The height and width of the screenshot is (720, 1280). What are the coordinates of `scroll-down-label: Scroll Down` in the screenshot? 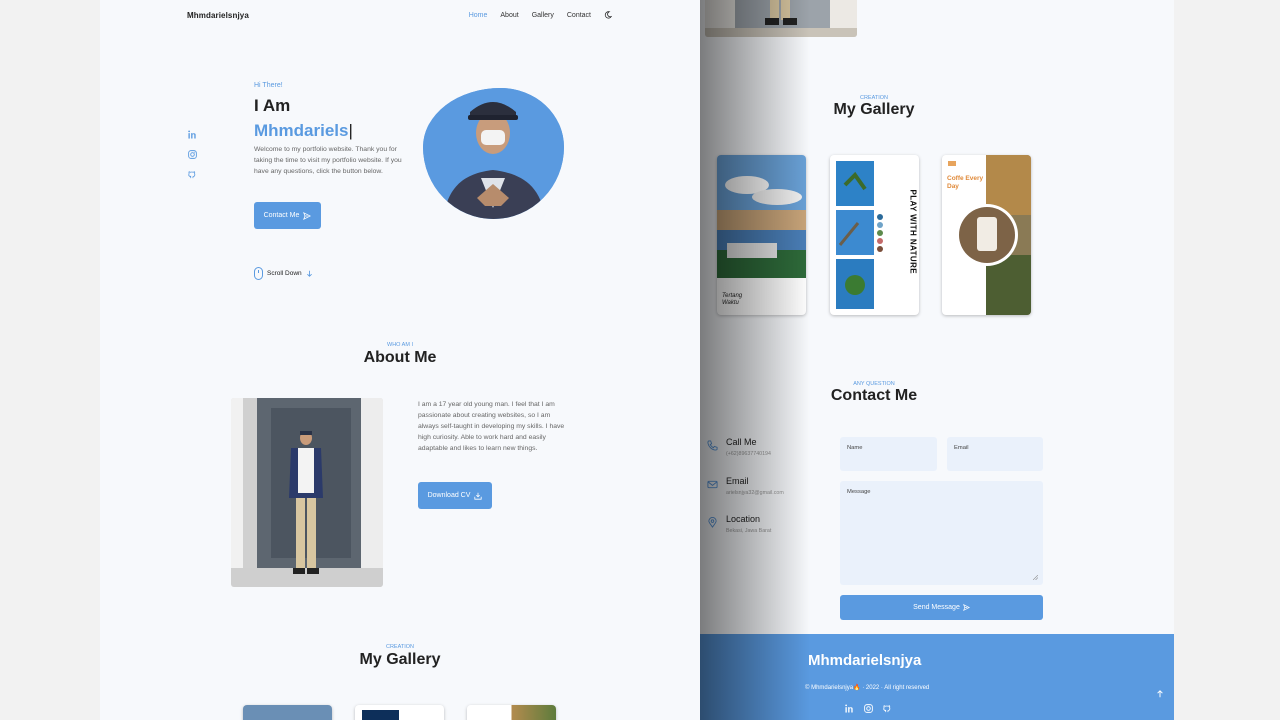 It's located at (284, 273).